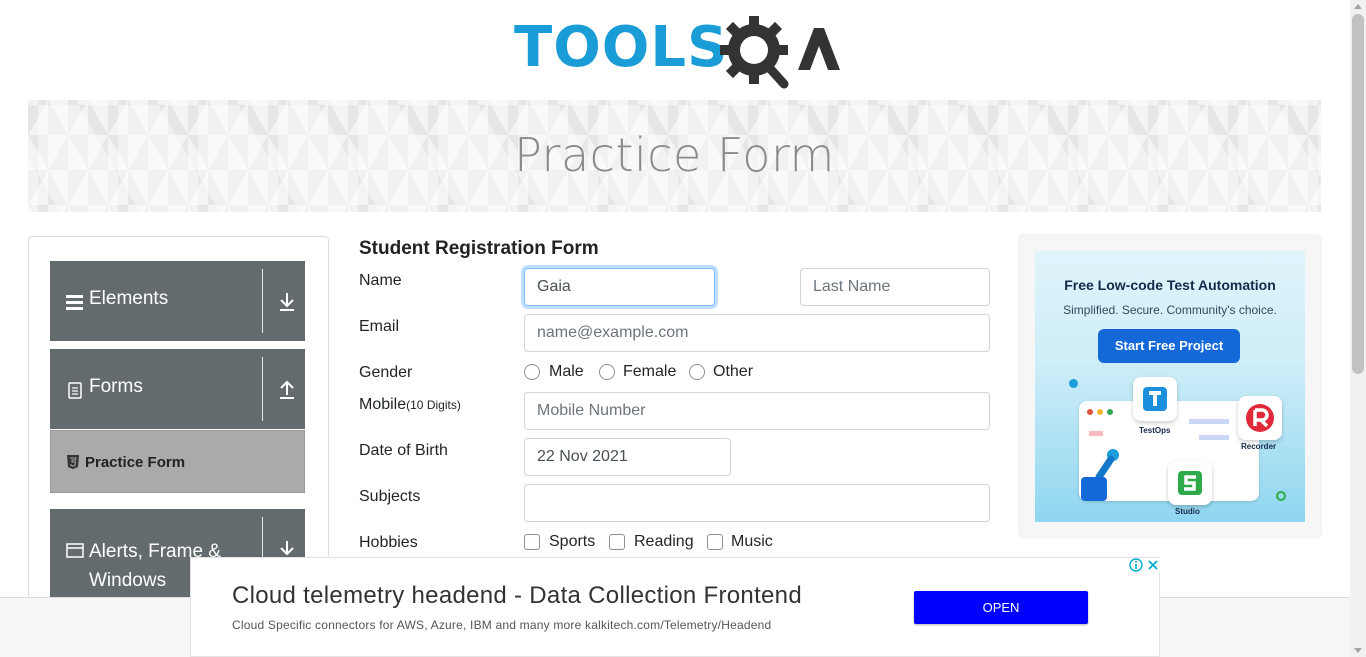 This screenshot has height=657, width=1366. What do you see at coordinates (619, 287) in the screenshot?
I see `first-name-input` at bounding box center [619, 287].